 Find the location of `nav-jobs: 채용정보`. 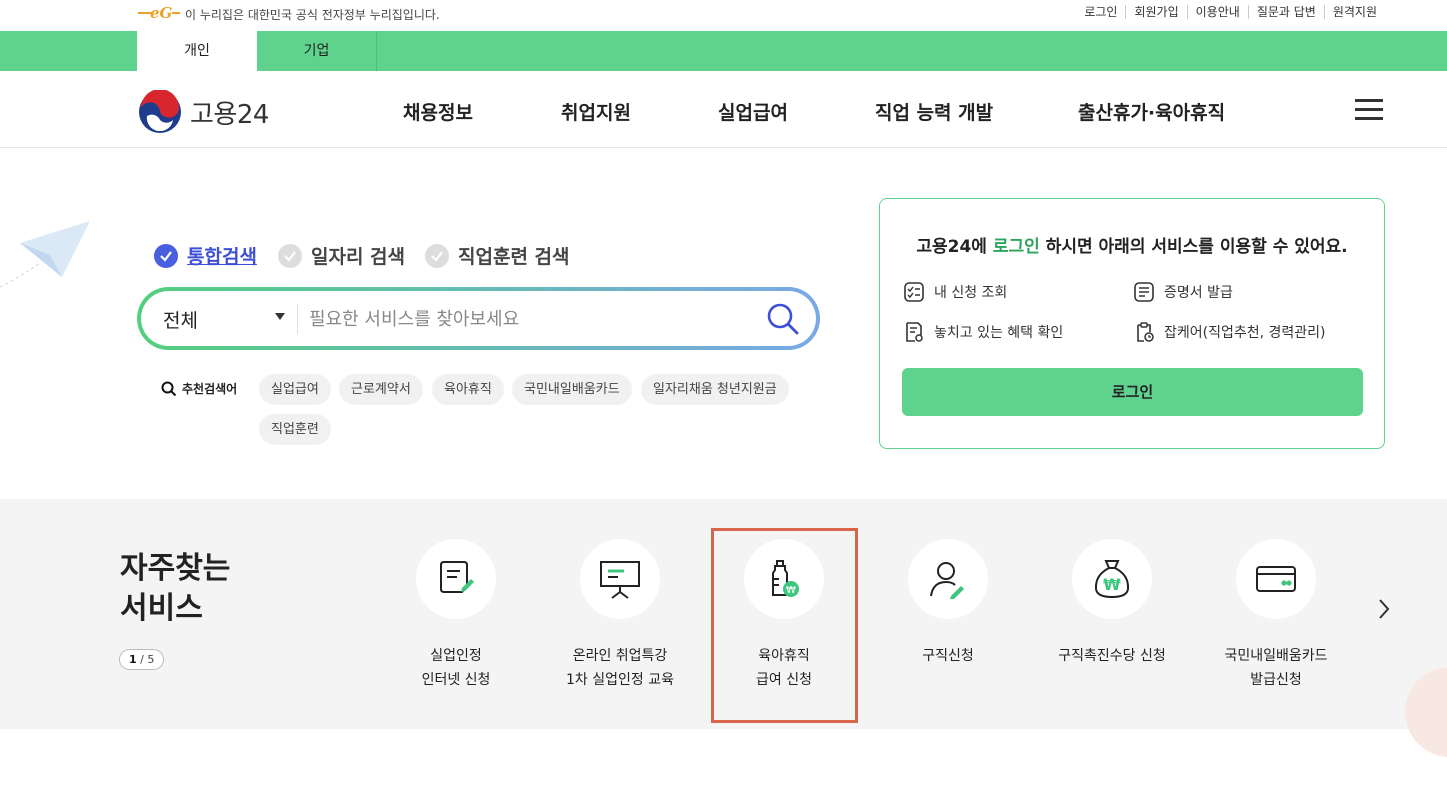

nav-jobs: 채용정보 is located at coordinates (438, 111).